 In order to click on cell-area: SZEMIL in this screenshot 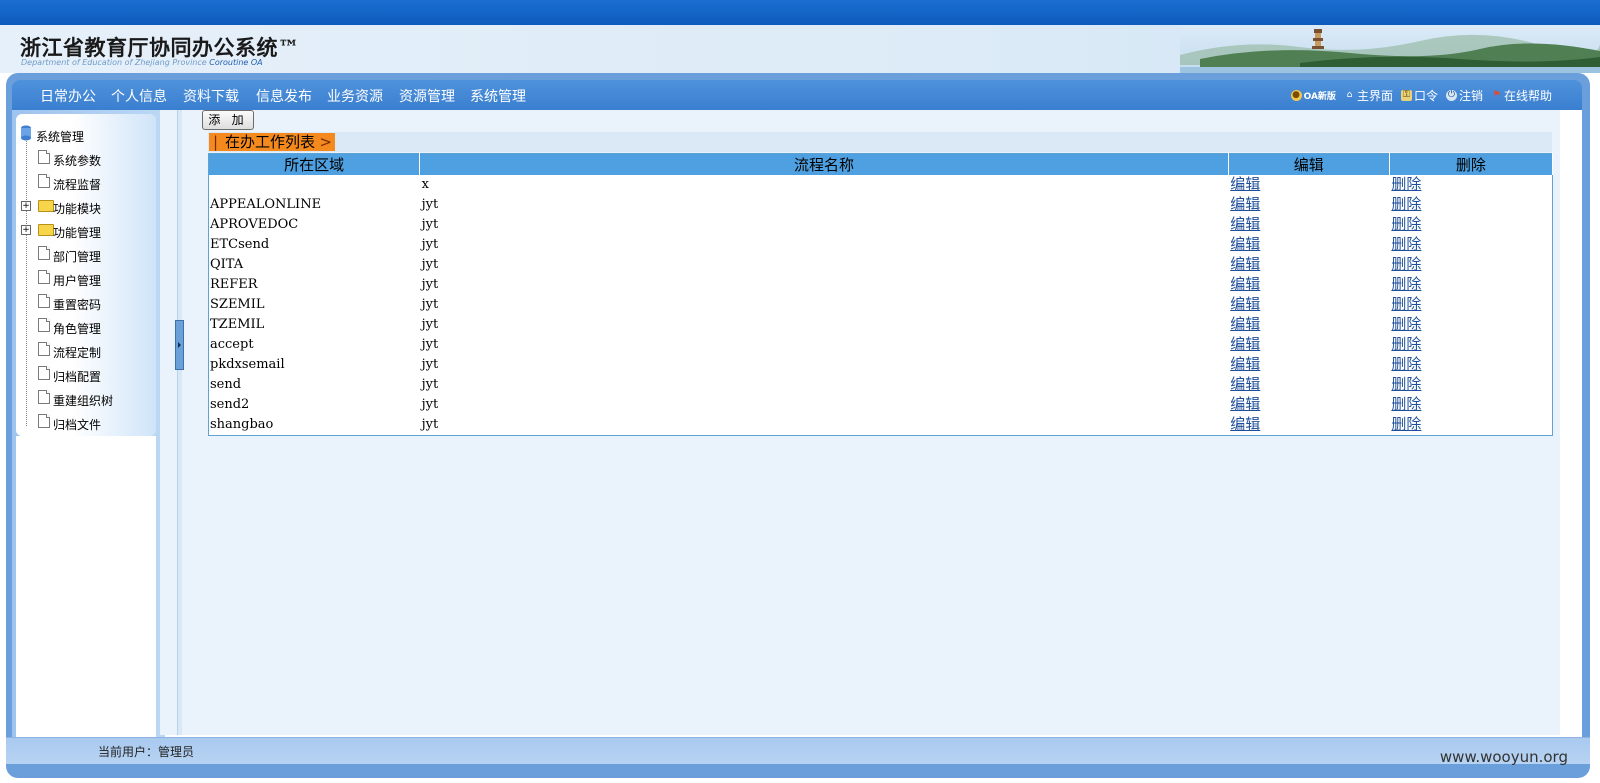, I will do `click(237, 304)`.